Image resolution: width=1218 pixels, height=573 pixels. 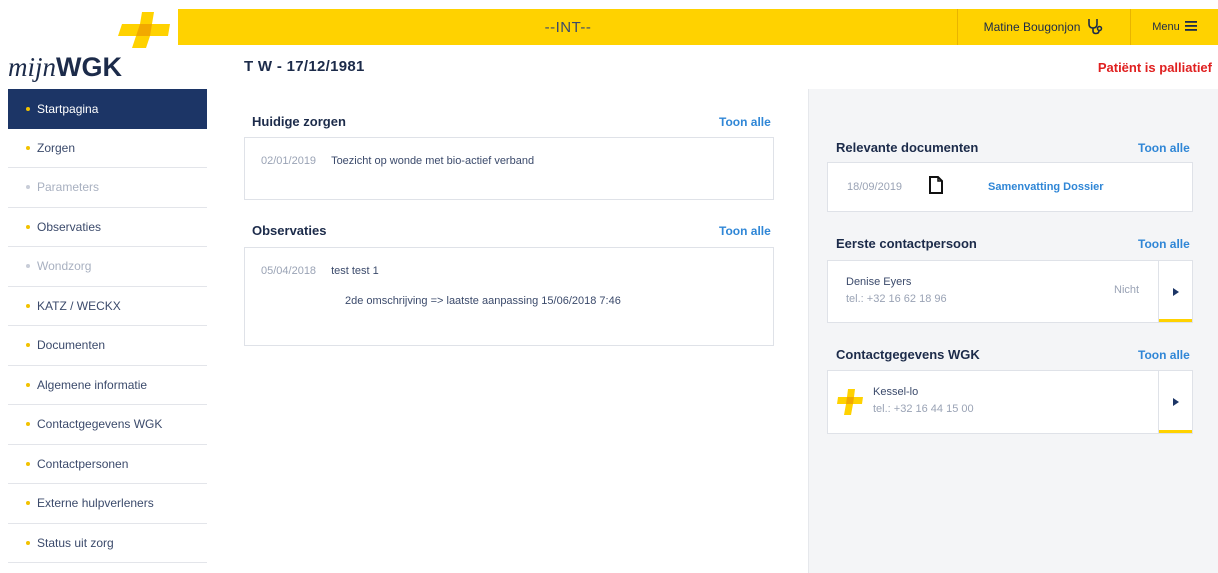 What do you see at coordinates (304, 66) in the screenshot?
I see `patient-title: T W - 17/12/1981` at bounding box center [304, 66].